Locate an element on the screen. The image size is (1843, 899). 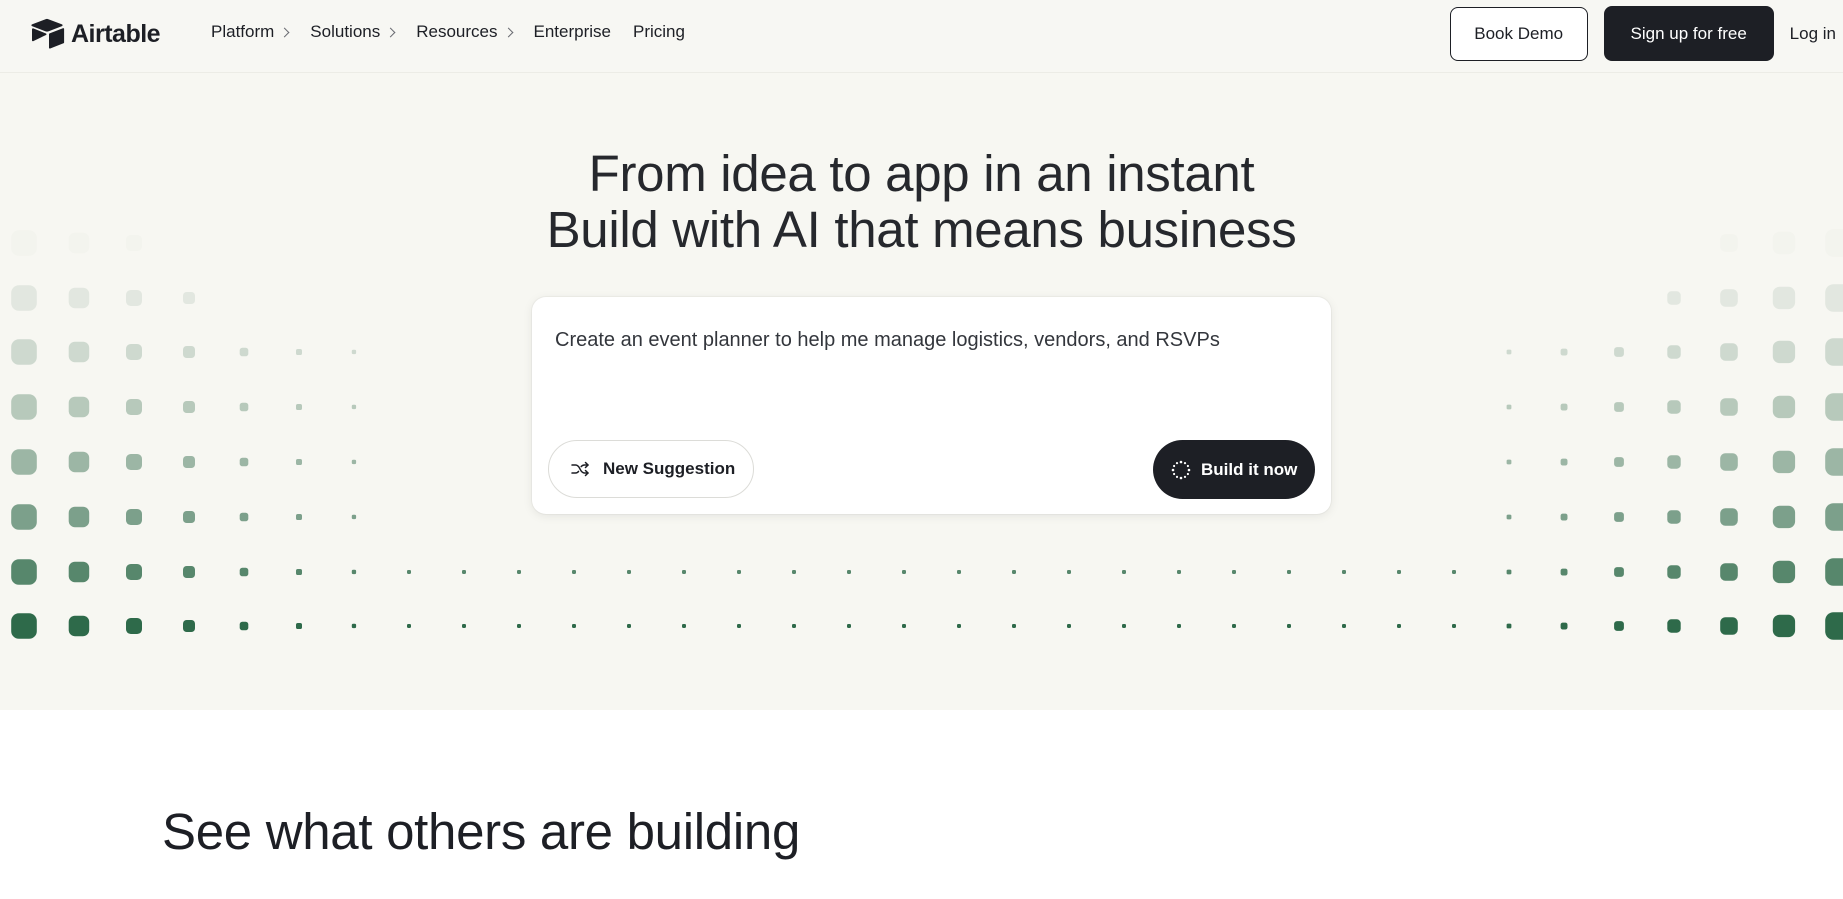
nav-item-enterprise: Enterprise is located at coordinates (572, 32).